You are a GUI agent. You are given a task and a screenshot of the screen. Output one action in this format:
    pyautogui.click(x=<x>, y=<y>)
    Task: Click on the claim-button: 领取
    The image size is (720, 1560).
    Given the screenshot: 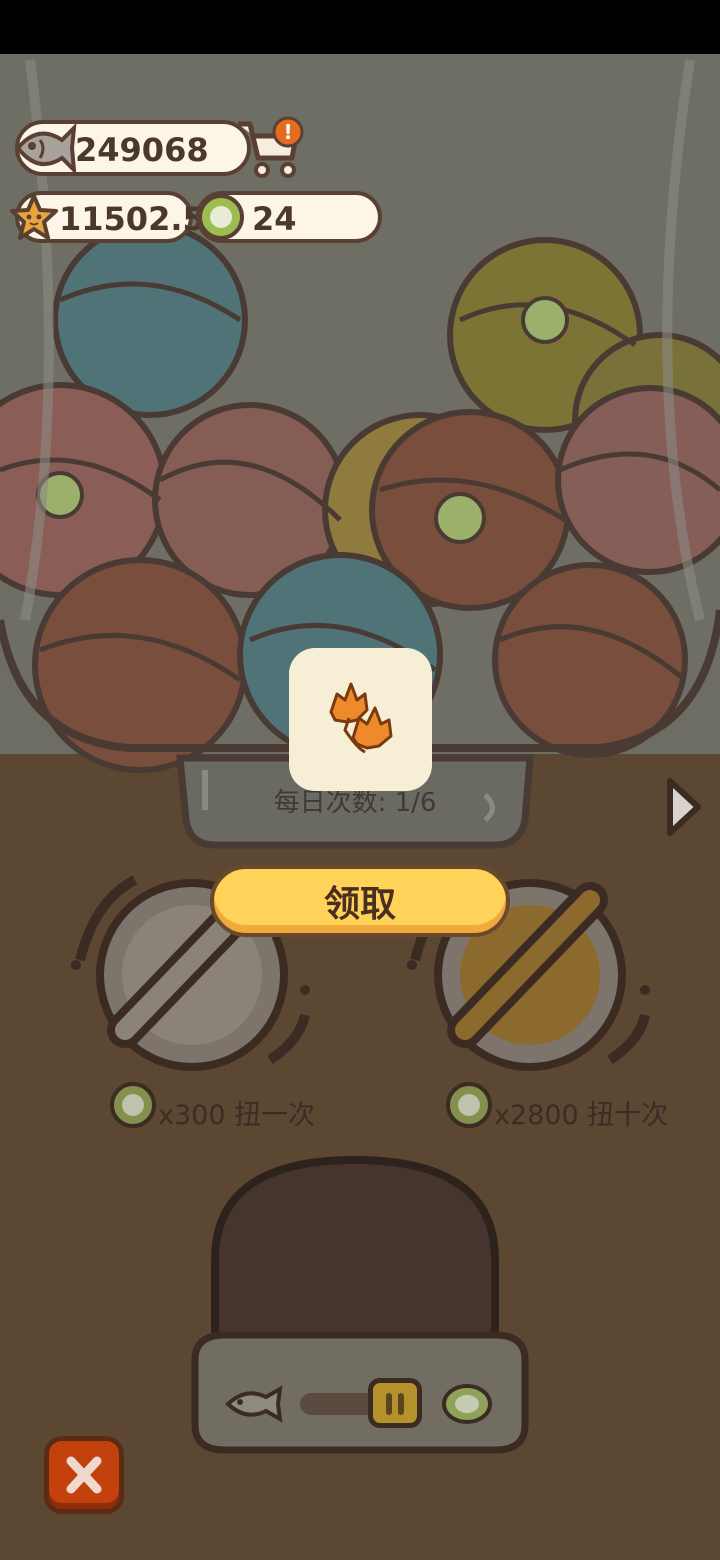 What is the action you would take?
    pyautogui.click(x=360, y=901)
    